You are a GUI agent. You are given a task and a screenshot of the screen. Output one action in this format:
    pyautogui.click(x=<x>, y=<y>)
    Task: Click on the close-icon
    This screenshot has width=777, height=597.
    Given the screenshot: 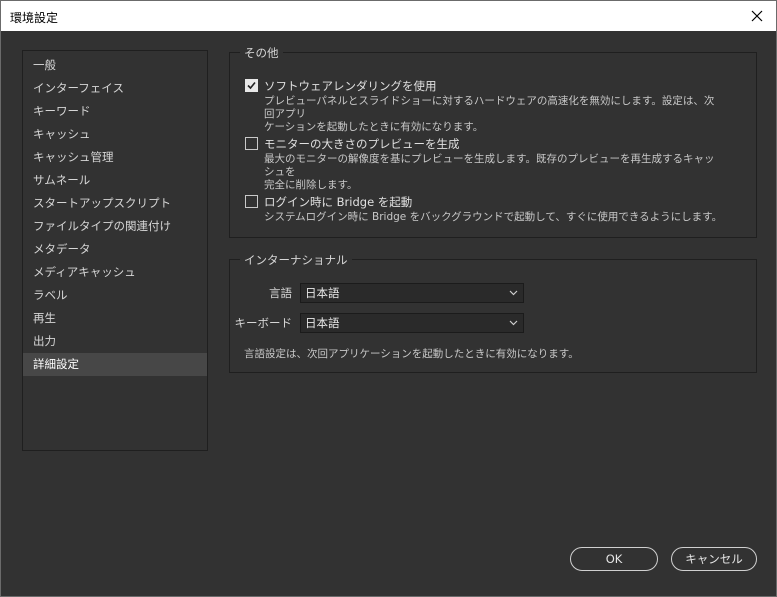 What is the action you would take?
    pyautogui.click(x=757, y=16)
    